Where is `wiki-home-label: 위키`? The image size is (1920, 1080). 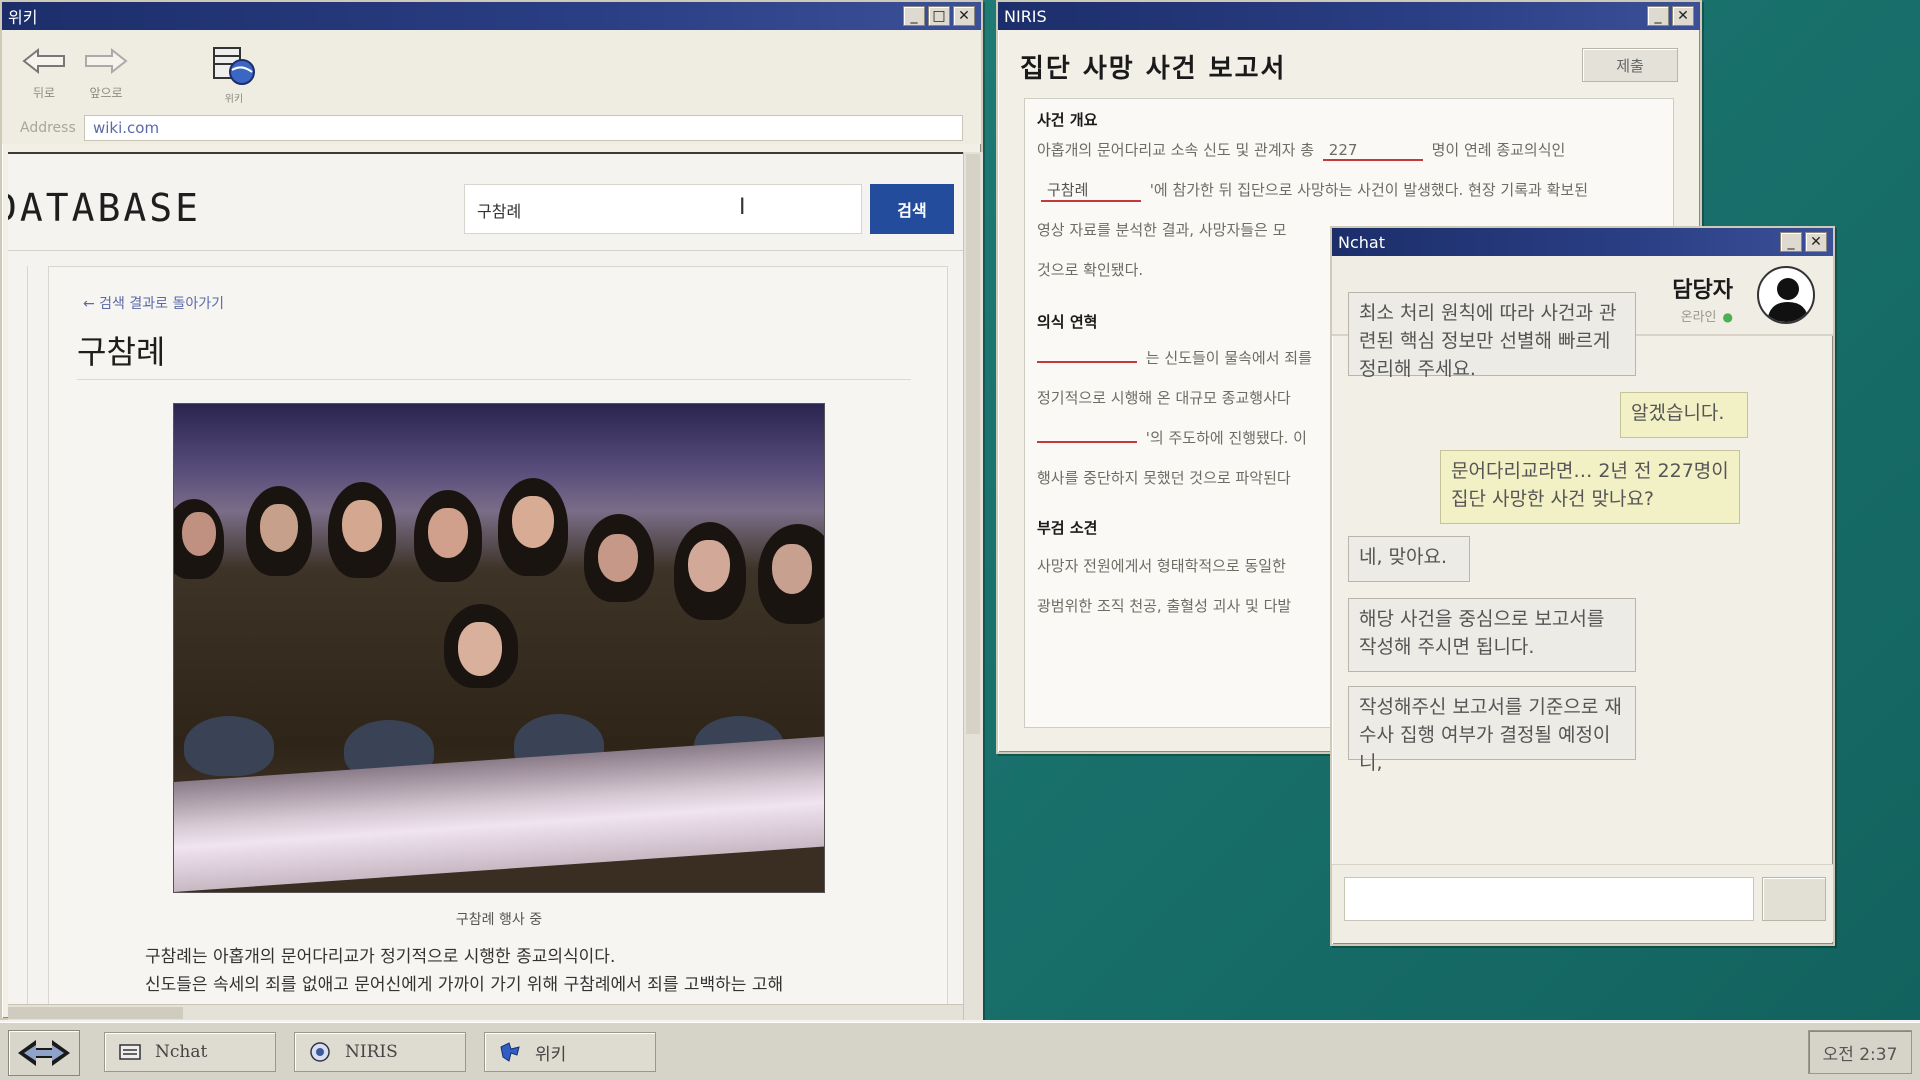 wiki-home-label: 위키 is located at coordinates (234, 99).